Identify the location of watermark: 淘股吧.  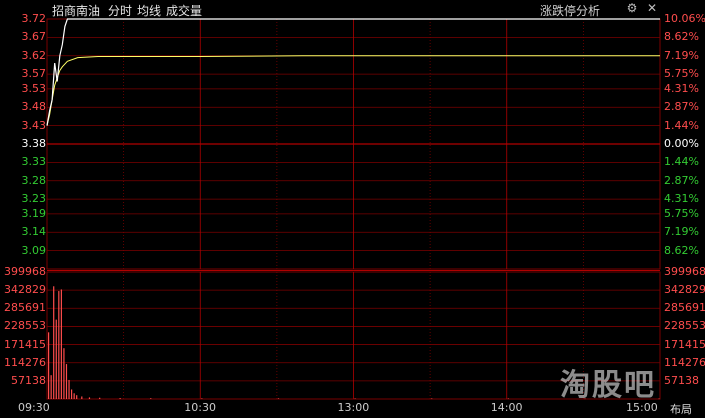
(608, 385).